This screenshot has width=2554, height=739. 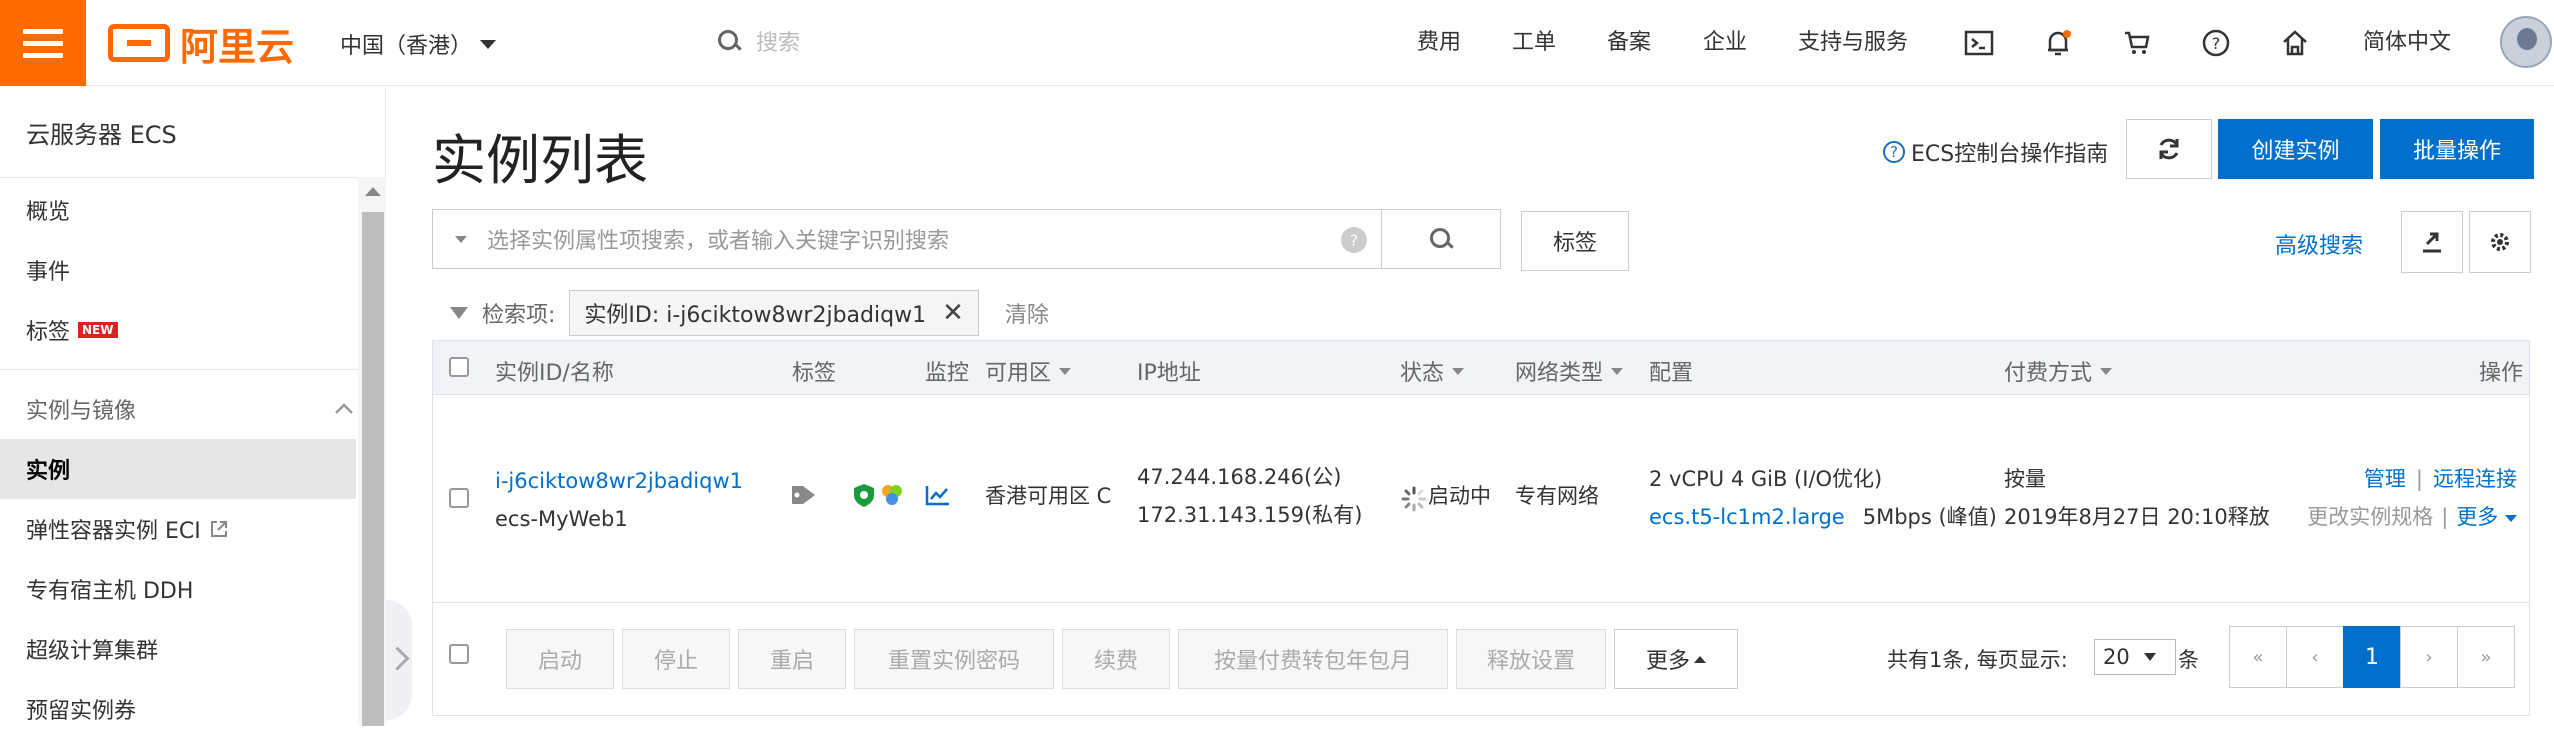 I want to click on avatar, so click(x=2526, y=42).